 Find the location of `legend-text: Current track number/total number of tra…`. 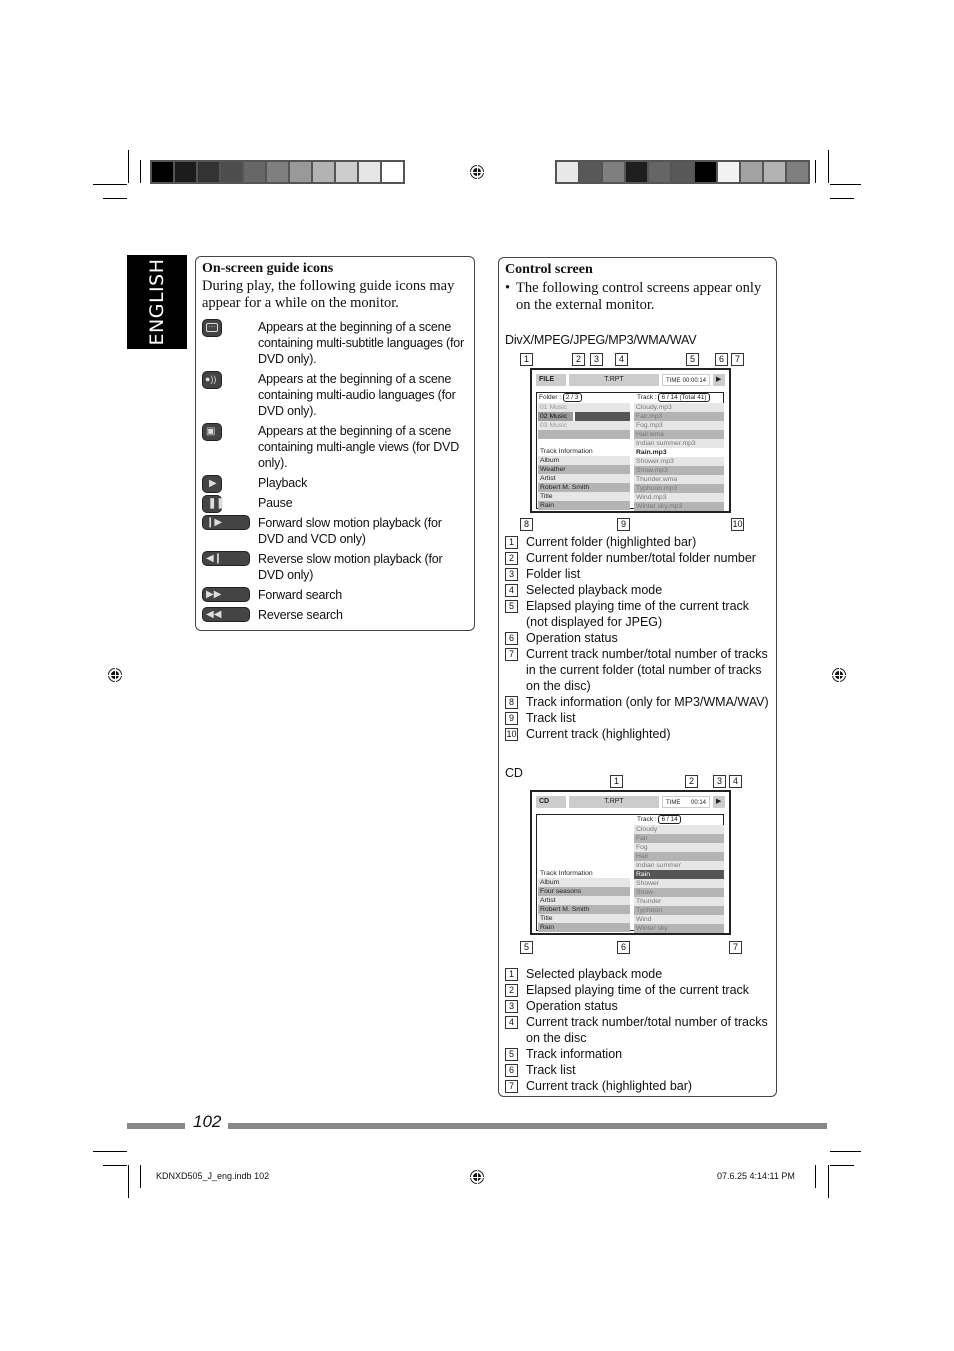

legend-text: Current track number/total number of tra… is located at coordinates (647, 670).